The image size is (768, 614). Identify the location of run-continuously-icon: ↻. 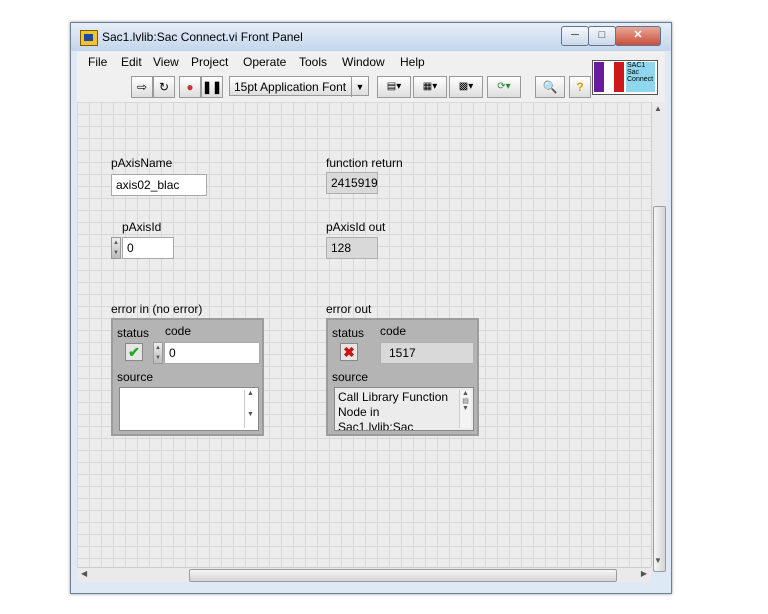
(164, 87).